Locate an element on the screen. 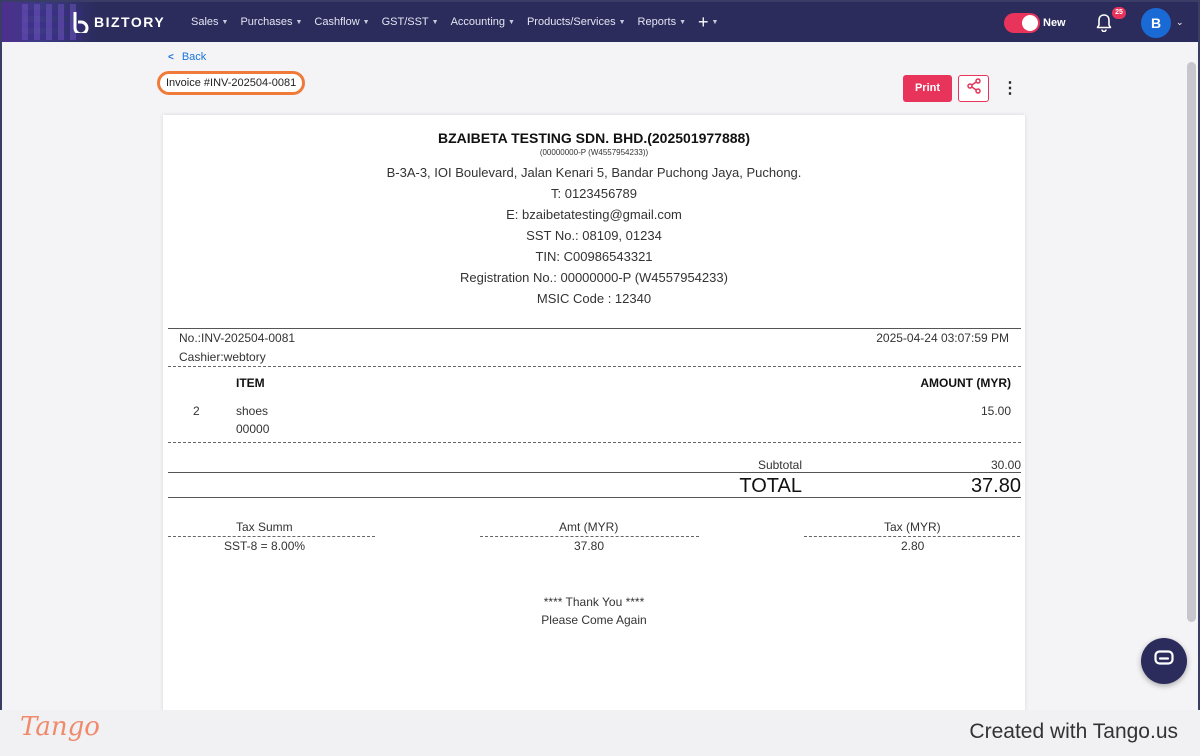 This screenshot has height=756, width=1200. chevron-left-icon: < is located at coordinates (171, 57).